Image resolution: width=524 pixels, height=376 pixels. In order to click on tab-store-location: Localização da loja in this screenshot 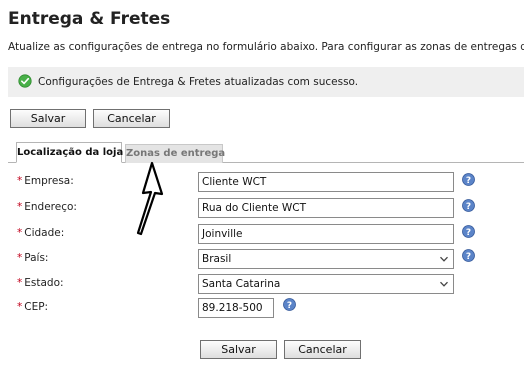, I will do `click(69, 152)`.